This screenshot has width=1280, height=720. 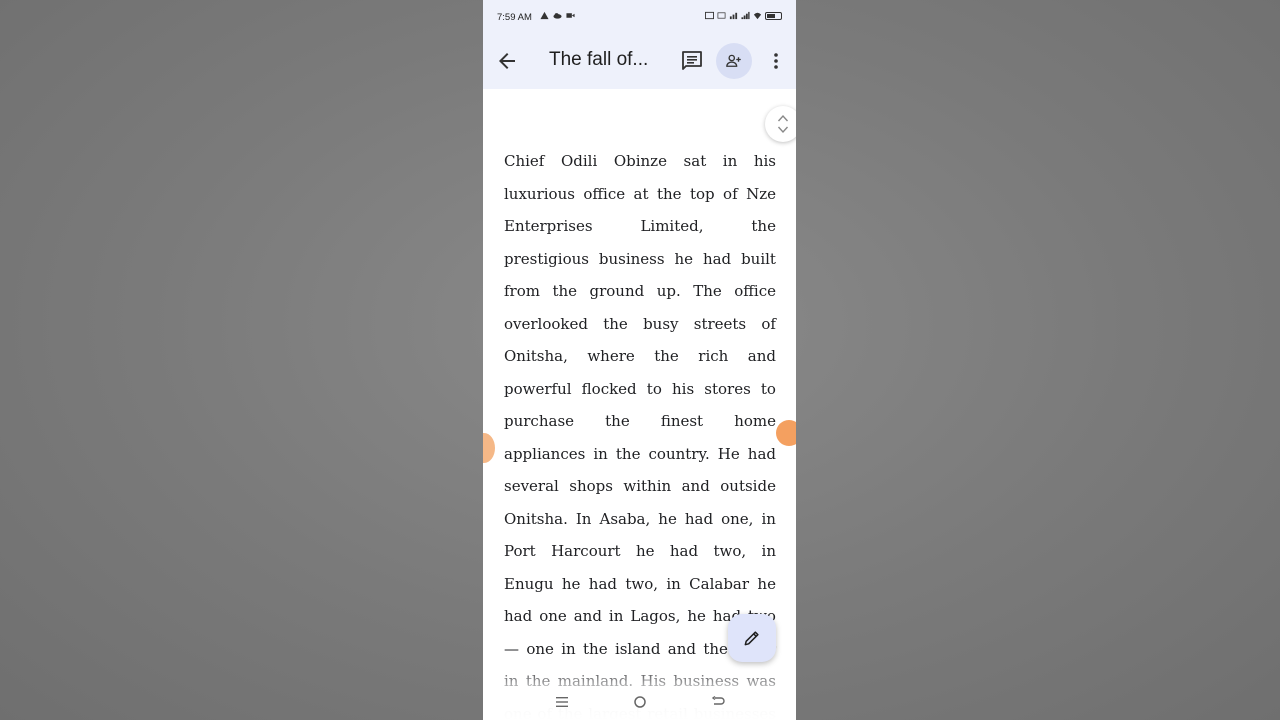 I want to click on more-vert-icon, so click(x=776, y=61).